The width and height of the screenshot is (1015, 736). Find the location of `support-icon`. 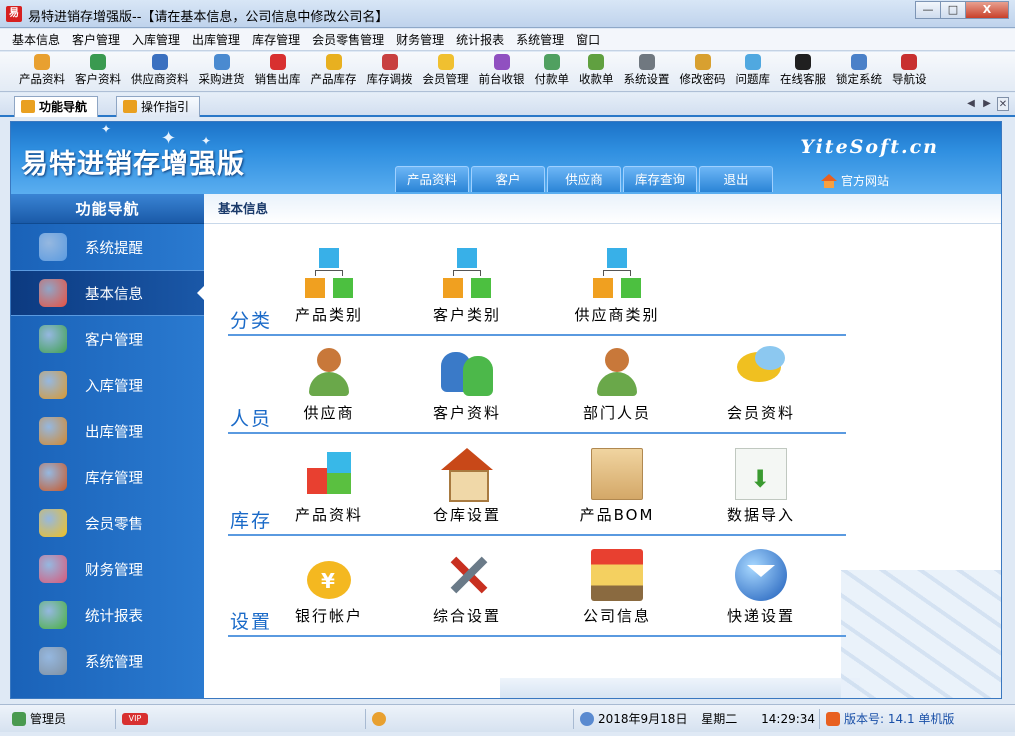

support-icon is located at coordinates (379, 719).